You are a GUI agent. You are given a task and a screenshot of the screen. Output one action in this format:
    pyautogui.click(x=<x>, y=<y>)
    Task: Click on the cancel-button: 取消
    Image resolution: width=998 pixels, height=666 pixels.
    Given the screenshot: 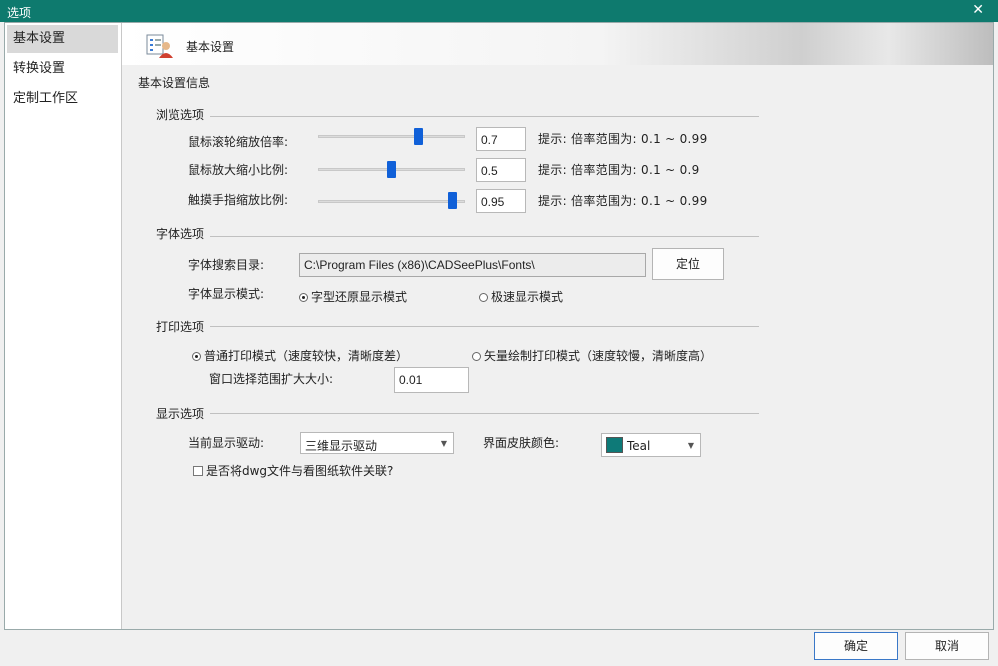 What is the action you would take?
    pyautogui.click(x=947, y=646)
    